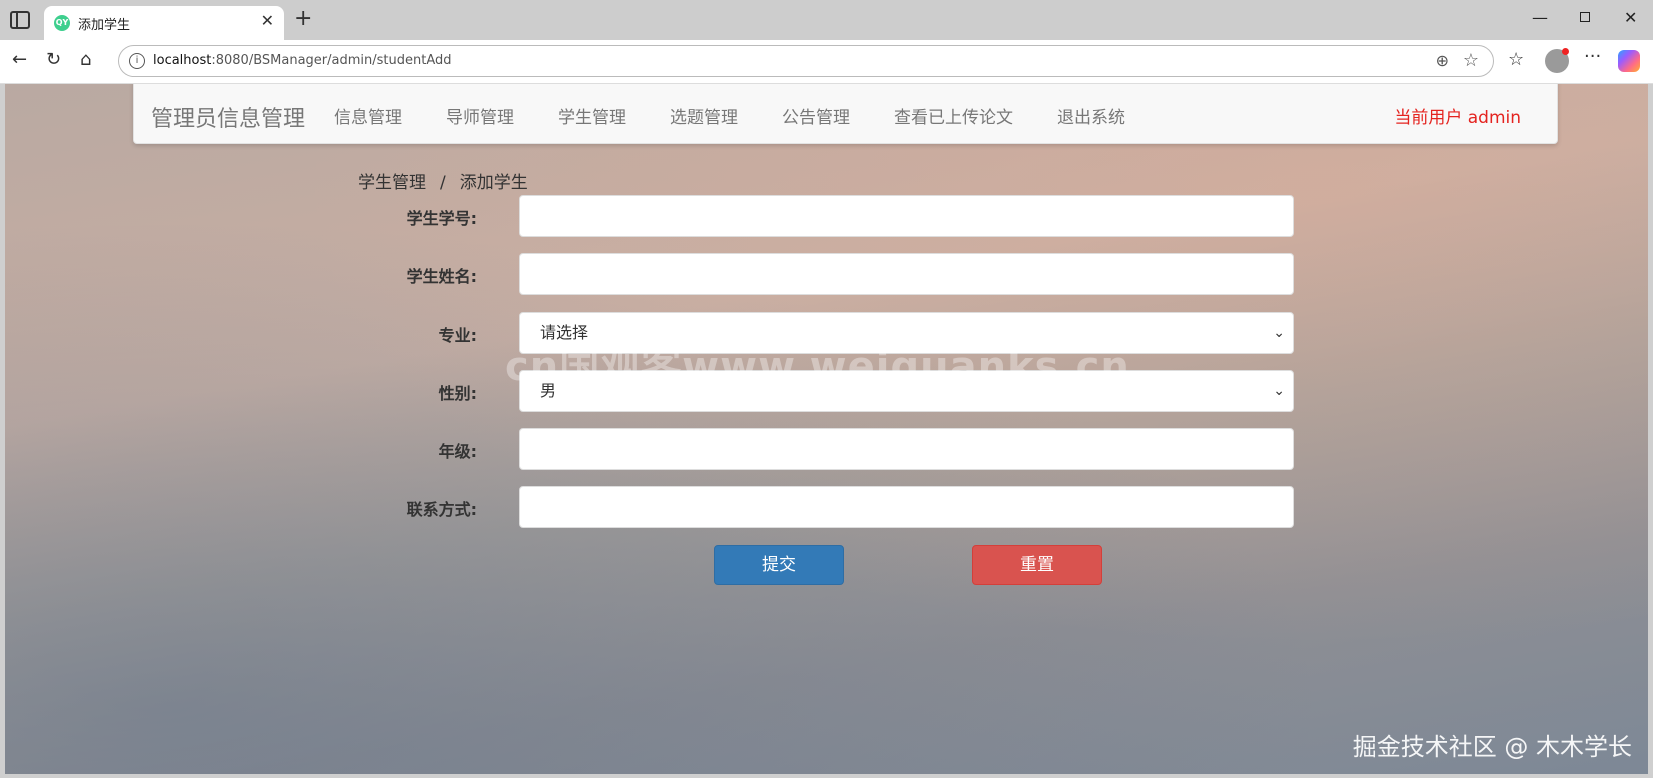 Image resolution: width=1653 pixels, height=778 pixels. Describe the element at coordinates (1442, 60) in the screenshot. I see `zoom-icon: ⊕` at that location.